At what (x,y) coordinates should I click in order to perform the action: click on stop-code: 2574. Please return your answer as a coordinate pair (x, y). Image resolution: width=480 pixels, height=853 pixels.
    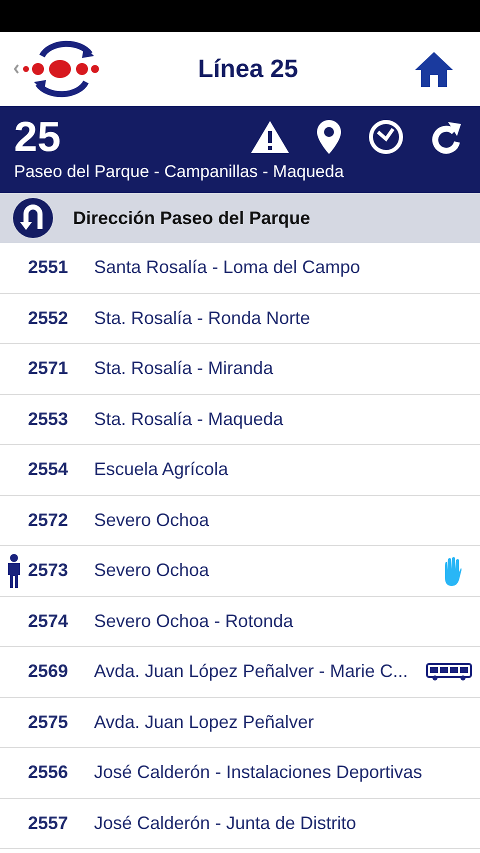
    Looking at the image, I should click on (49, 621).